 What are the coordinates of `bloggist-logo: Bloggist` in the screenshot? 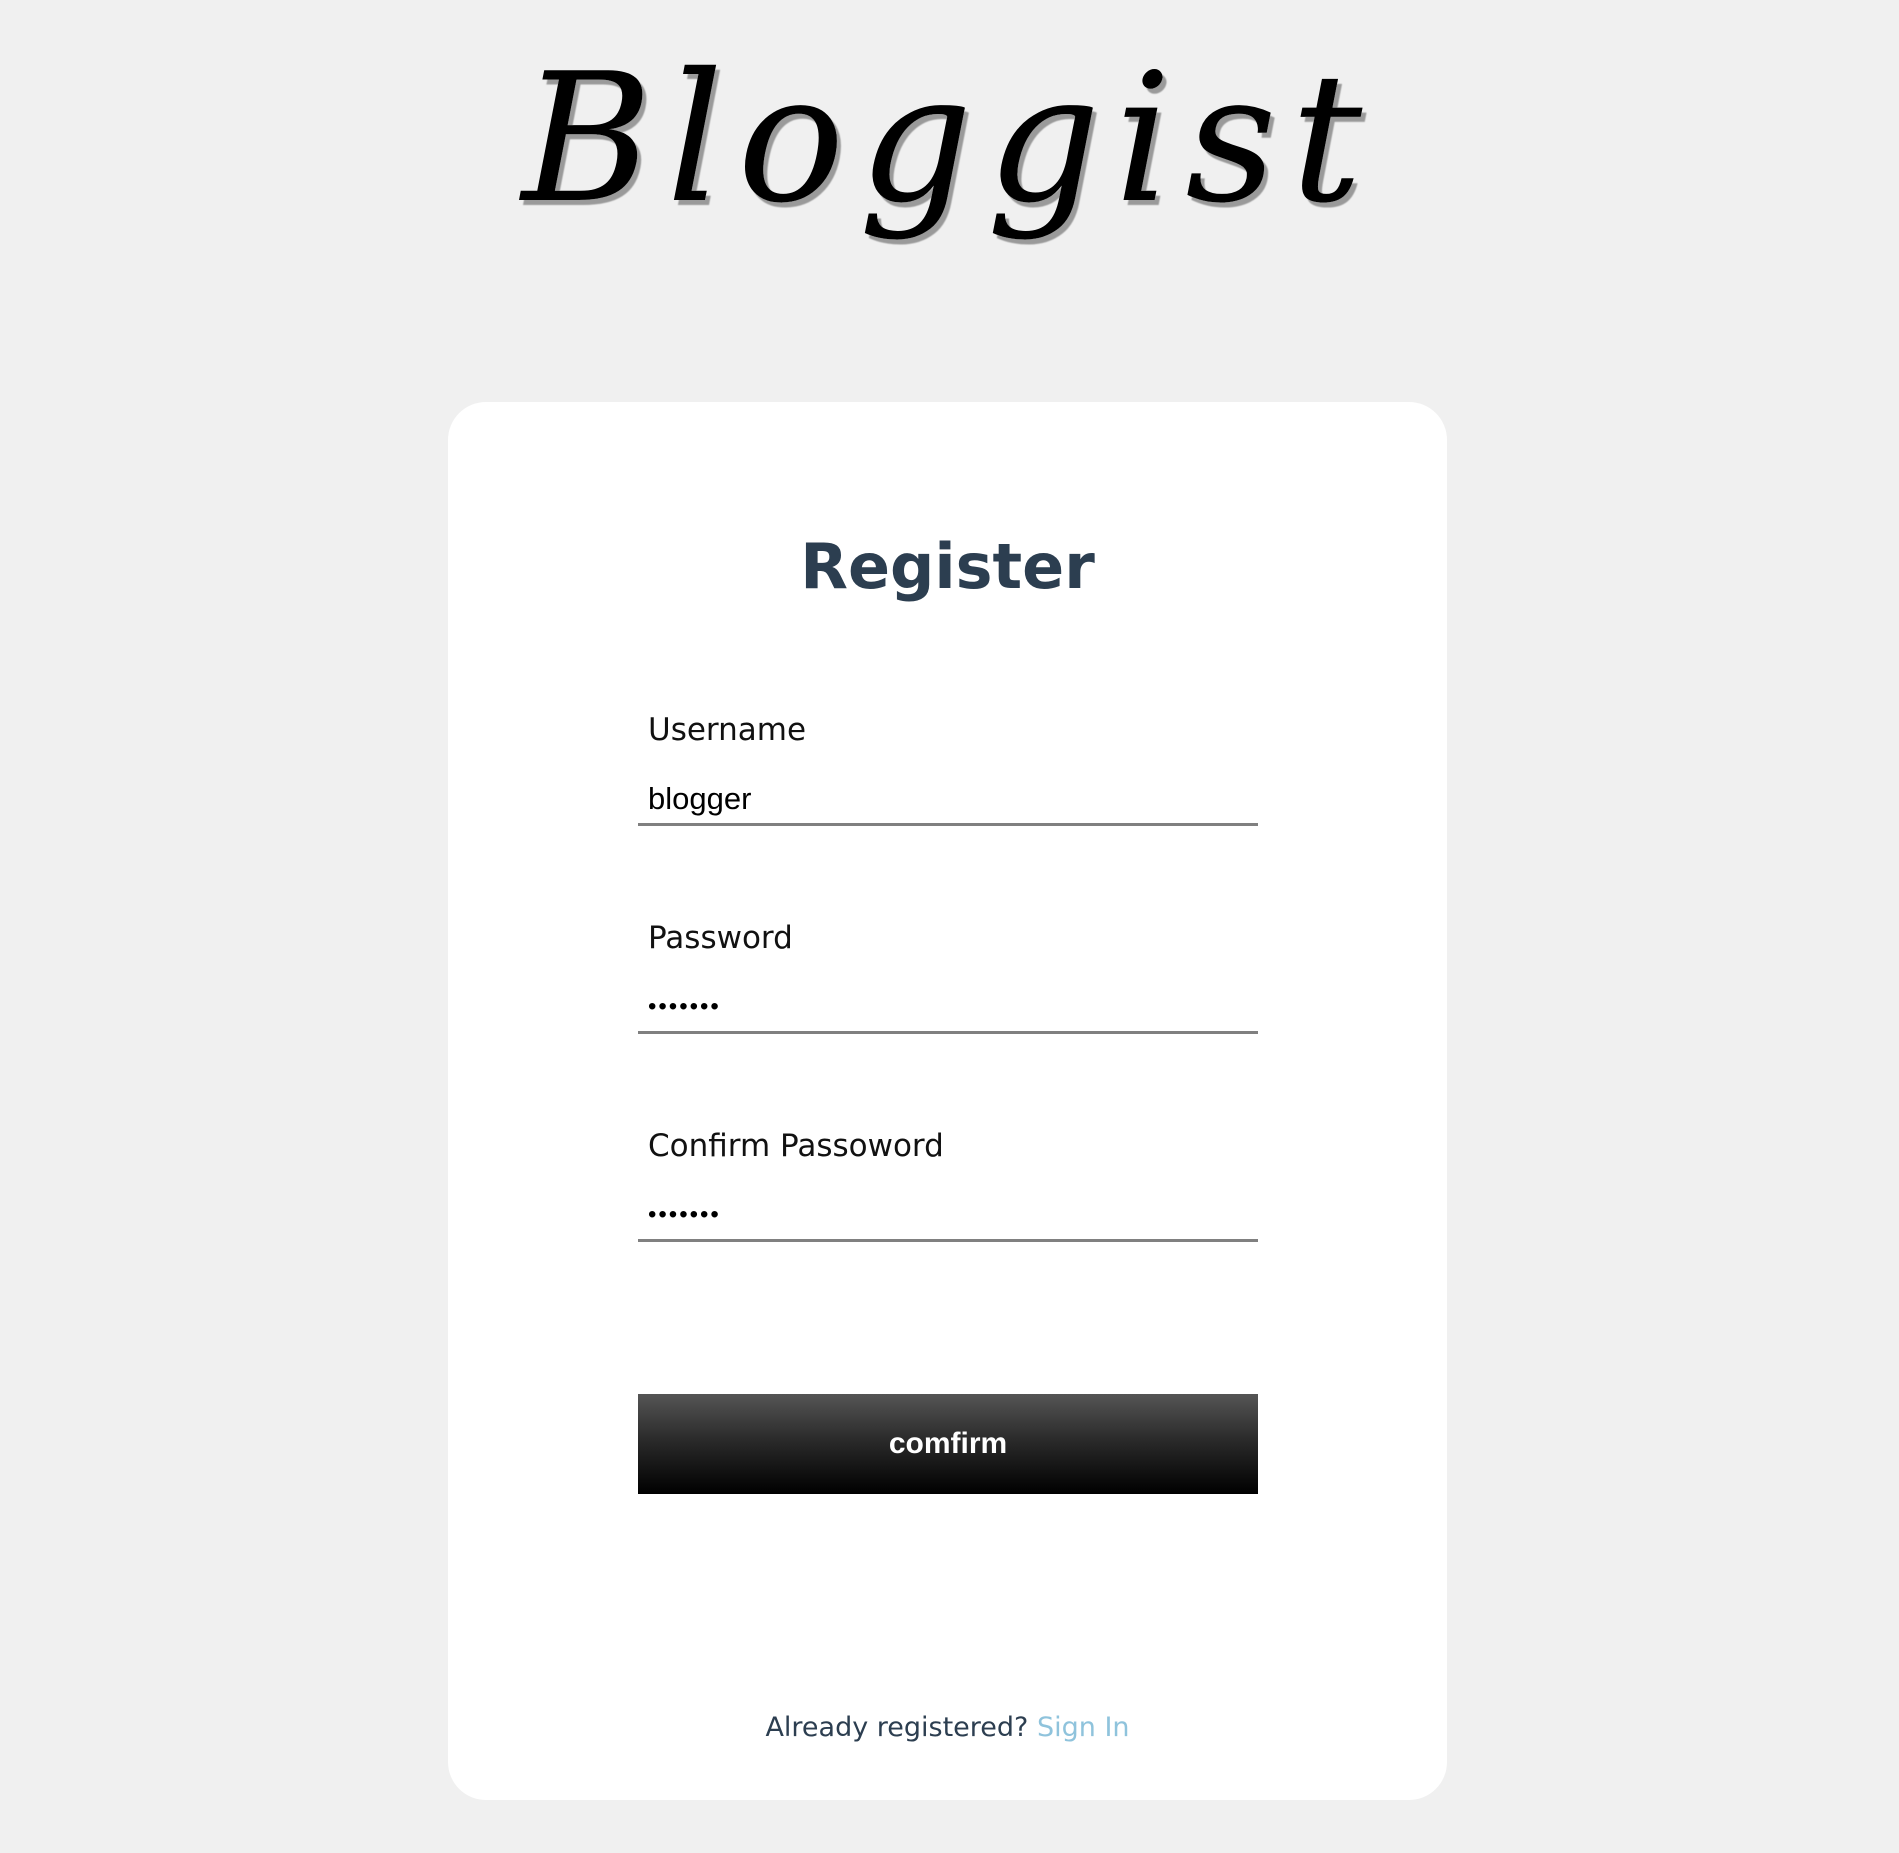 It's located at (948, 138).